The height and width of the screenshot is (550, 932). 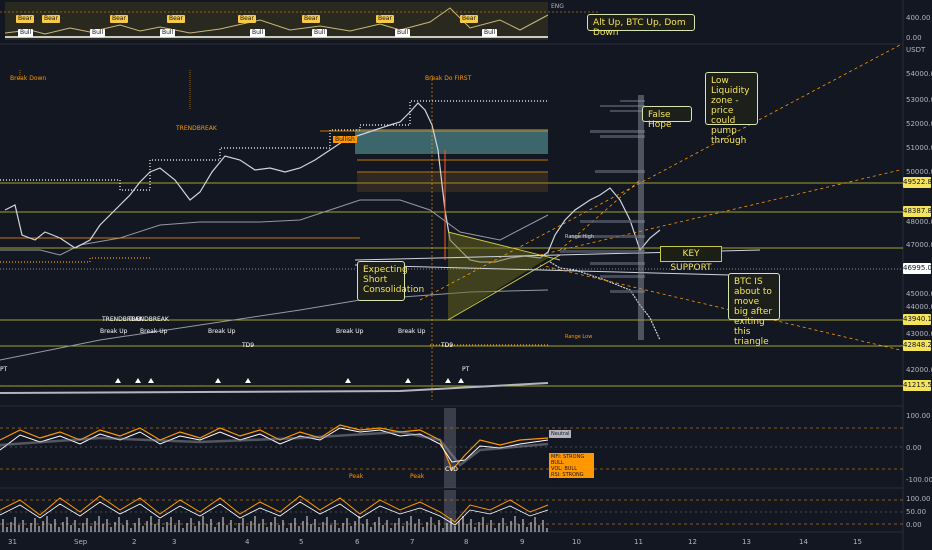 I want to click on osc2-axis-label: 50.00, so click(x=916, y=512).